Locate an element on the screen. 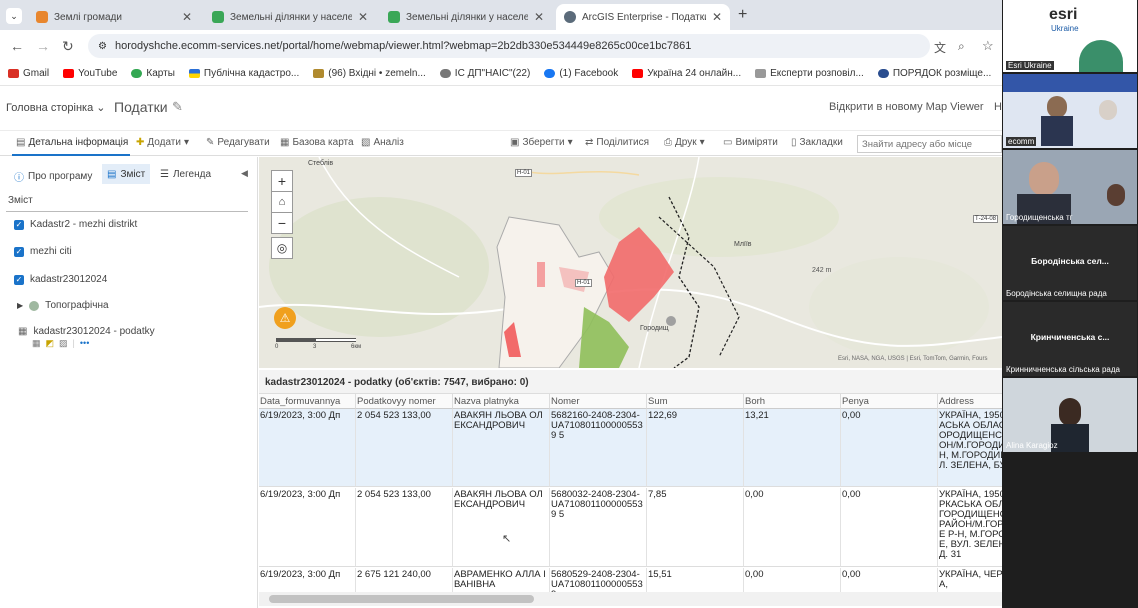 This screenshot has width=1138, height=608. column-header: Borh is located at coordinates (792, 401).